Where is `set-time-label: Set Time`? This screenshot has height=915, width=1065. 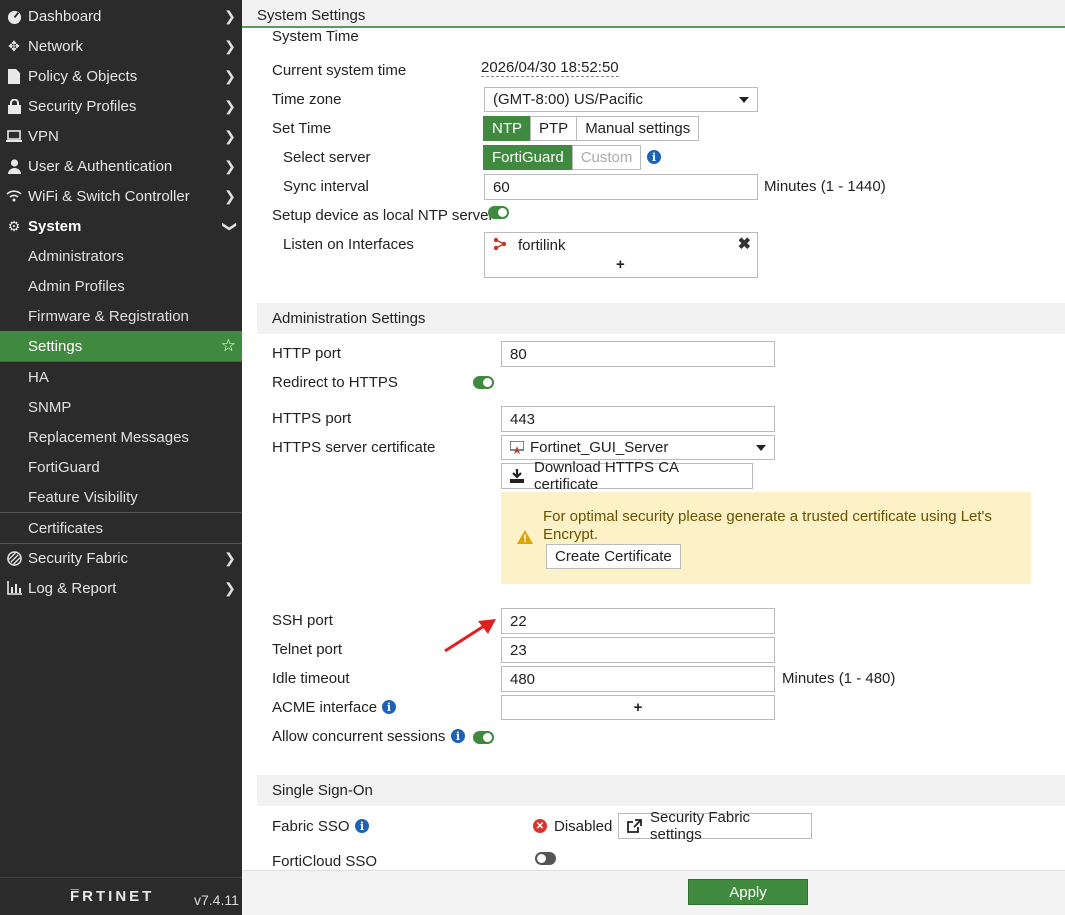
set-time-label: Set Time is located at coordinates (302, 128).